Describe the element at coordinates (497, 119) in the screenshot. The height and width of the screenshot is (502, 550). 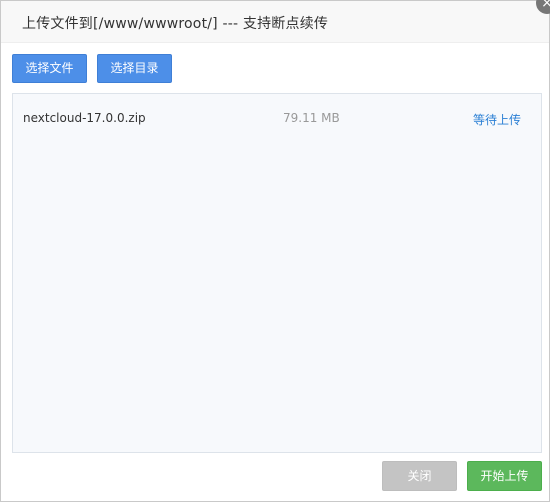
I see `file-status: 等待上传` at that location.